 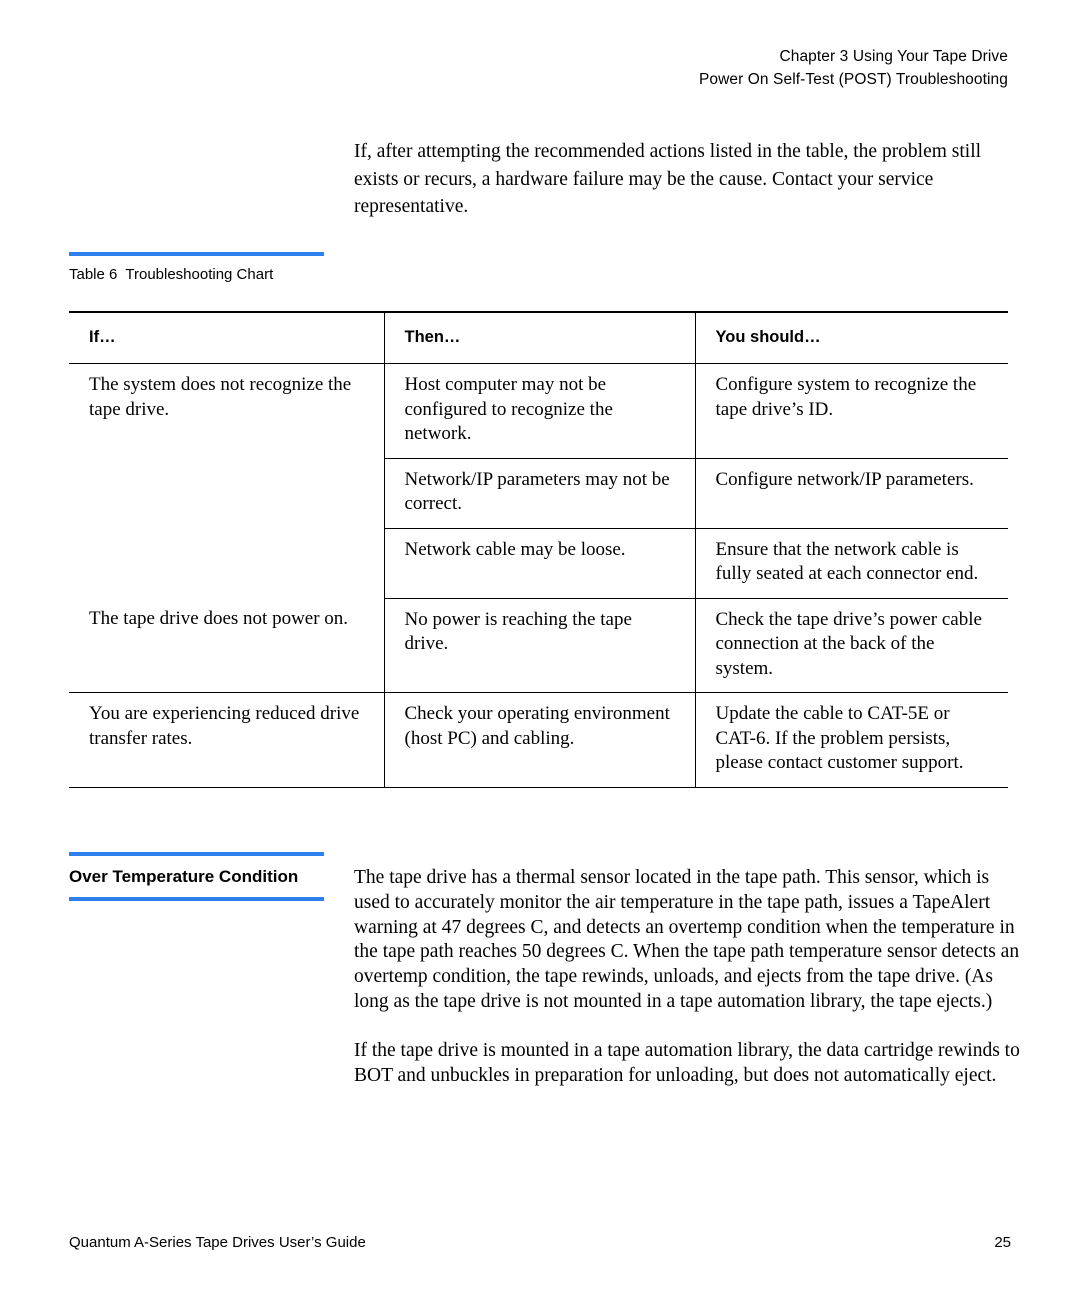 What do you see at coordinates (226, 645) in the screenshot?
I see `cell-if: The tape drive does not power on.` at bounding box center [226, 645].